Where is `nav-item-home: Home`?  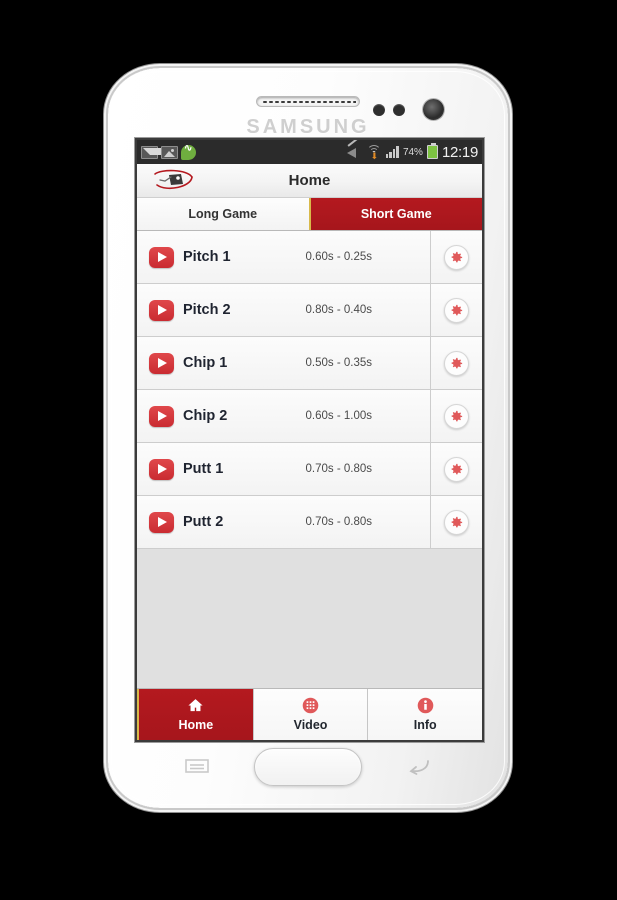
nav-item-home: Home is located at coordinates (195, 714).